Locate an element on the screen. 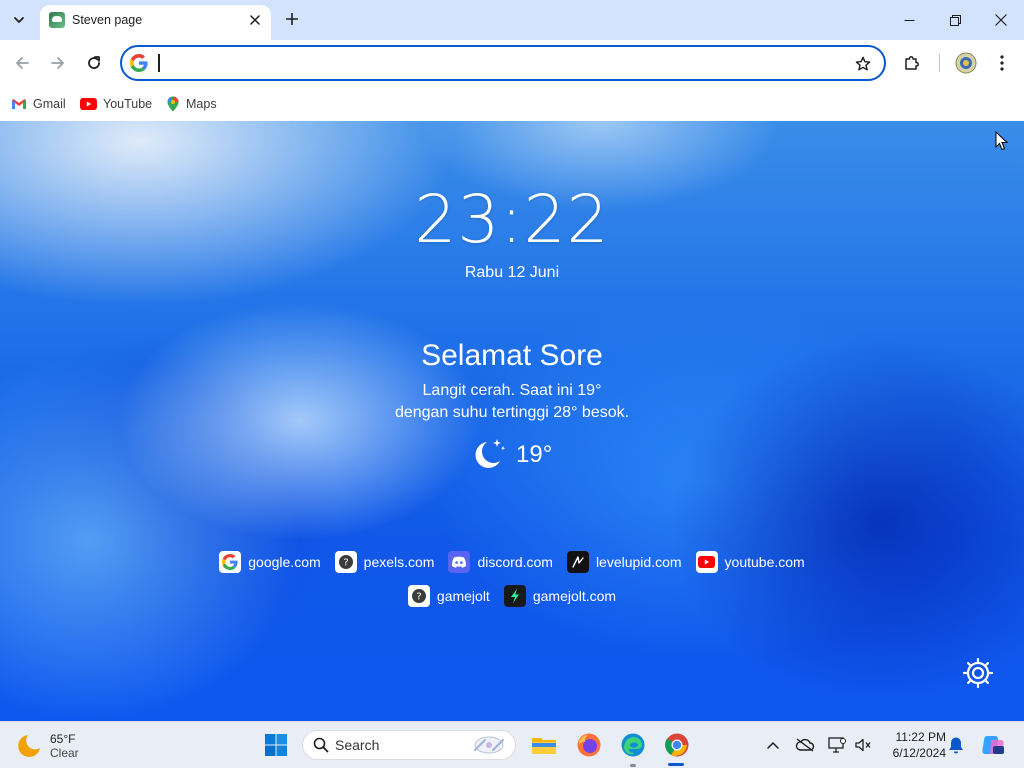  copilot-icon is located at coordinates (993, 745).